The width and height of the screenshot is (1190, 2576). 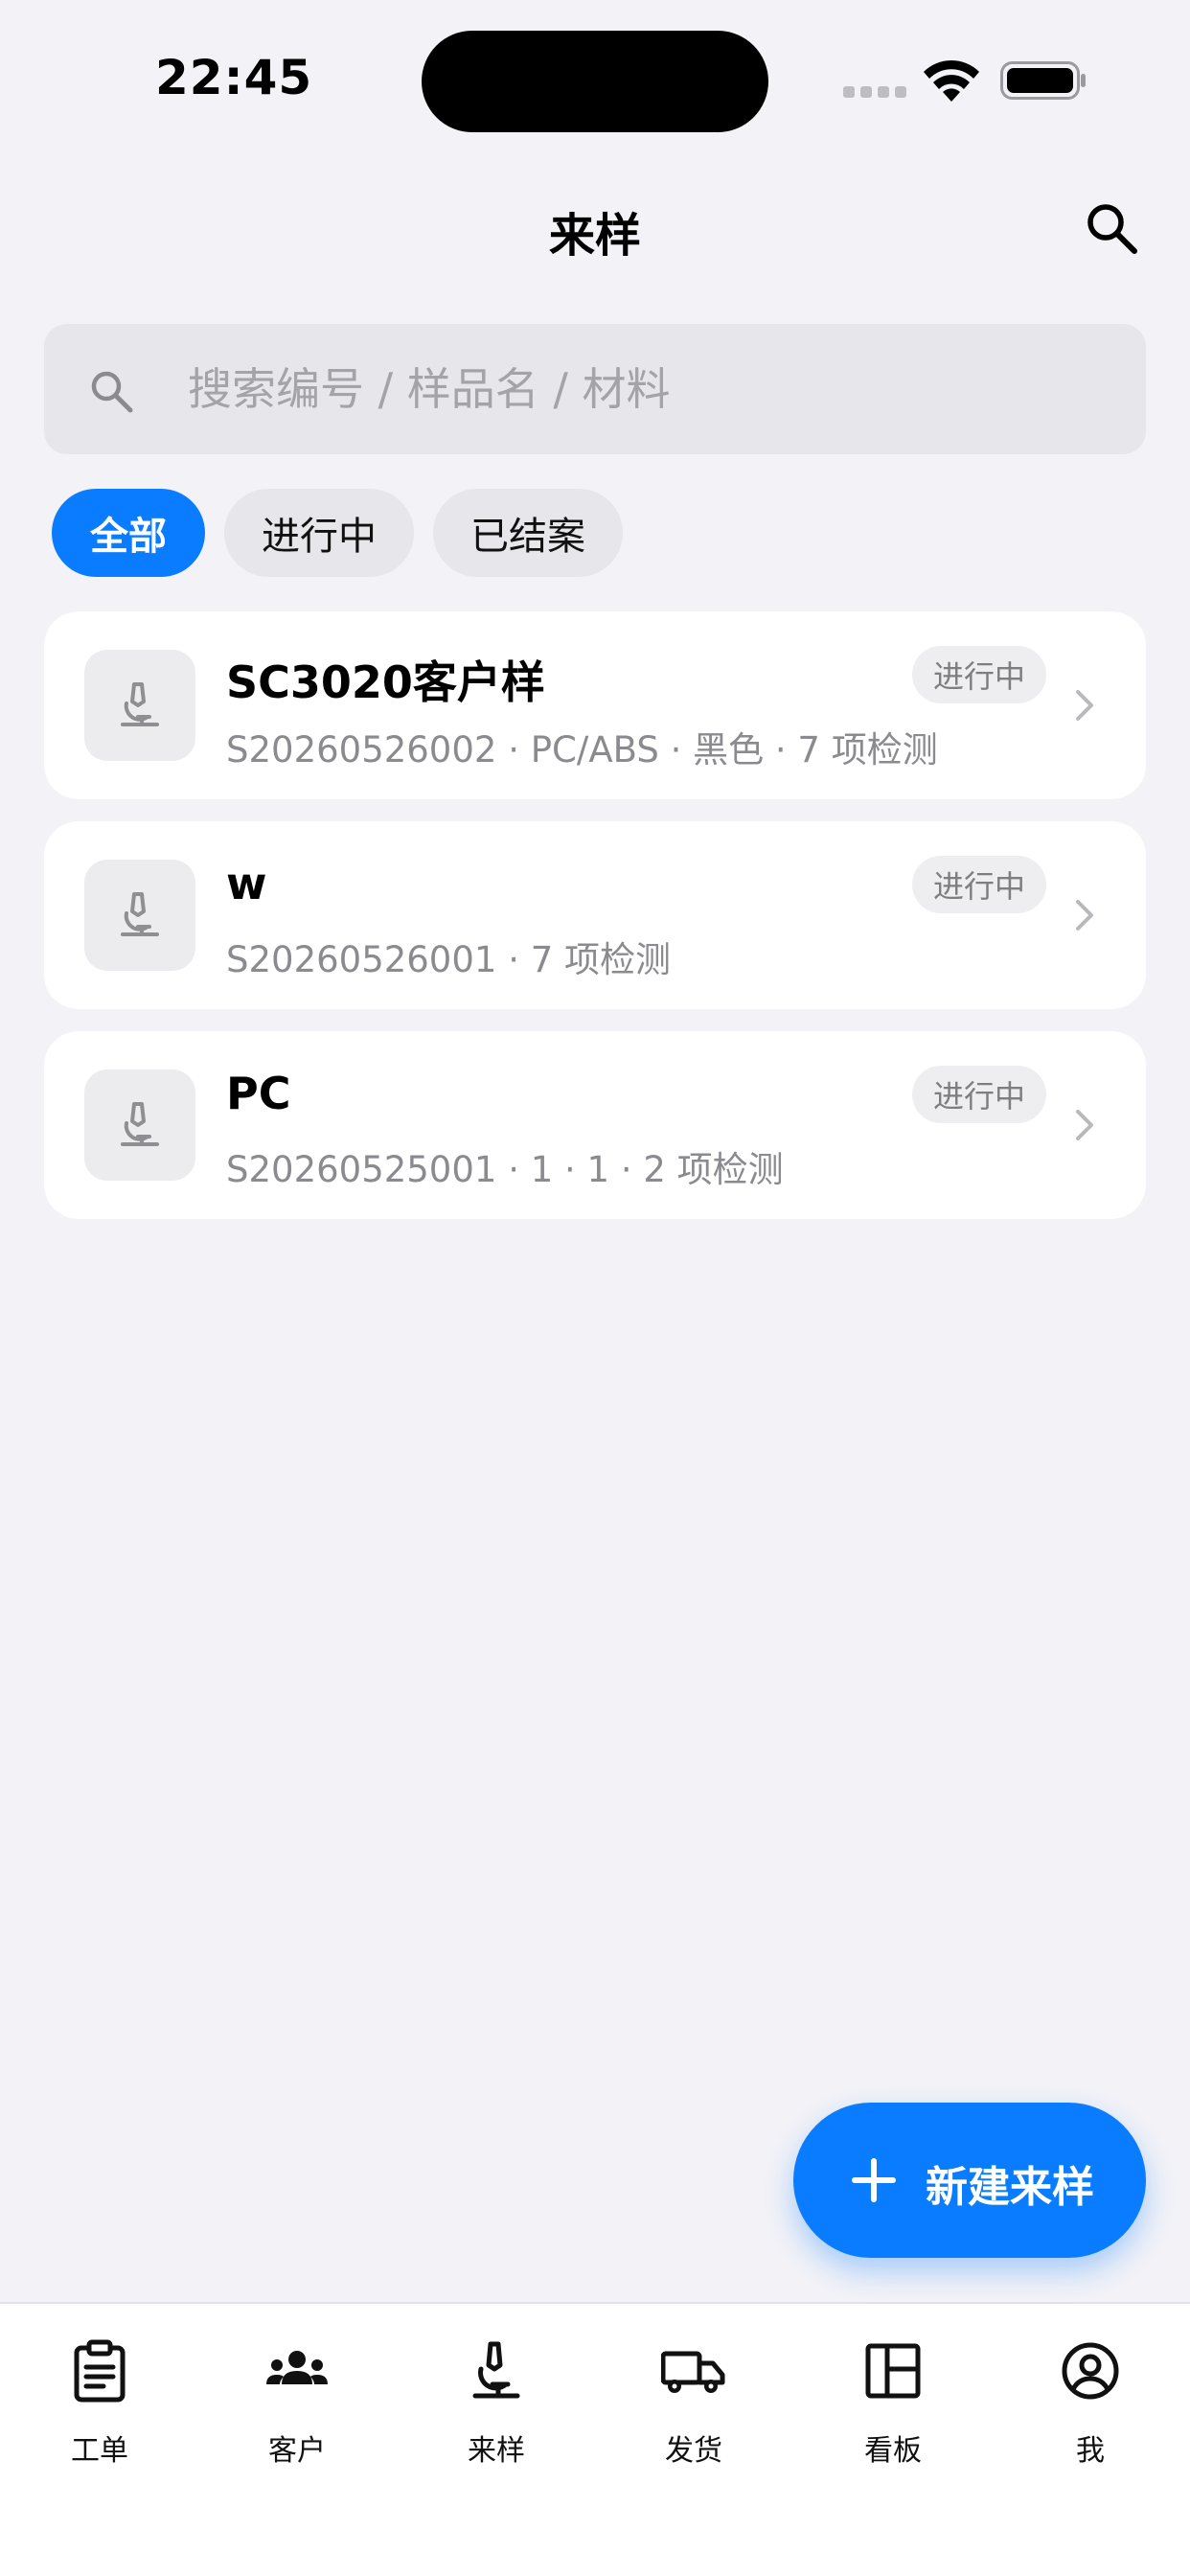 I want to click on tab-dashboard: 看板, so click(x=893, y=2405).